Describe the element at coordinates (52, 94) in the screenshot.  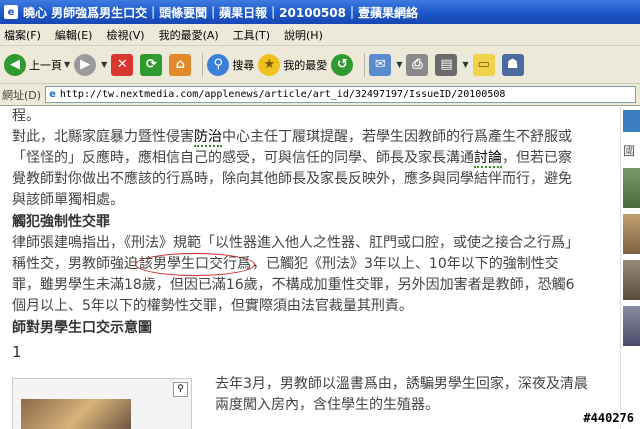
I see `page-icon: e` at that location.